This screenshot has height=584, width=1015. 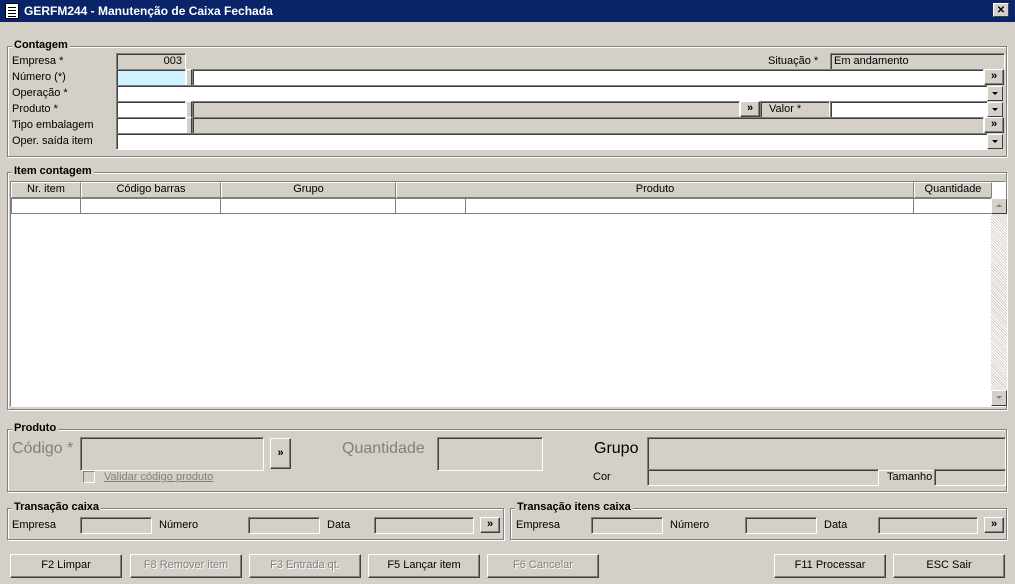 I want to click on tc-empresa-field, so click(x=116, y=525).